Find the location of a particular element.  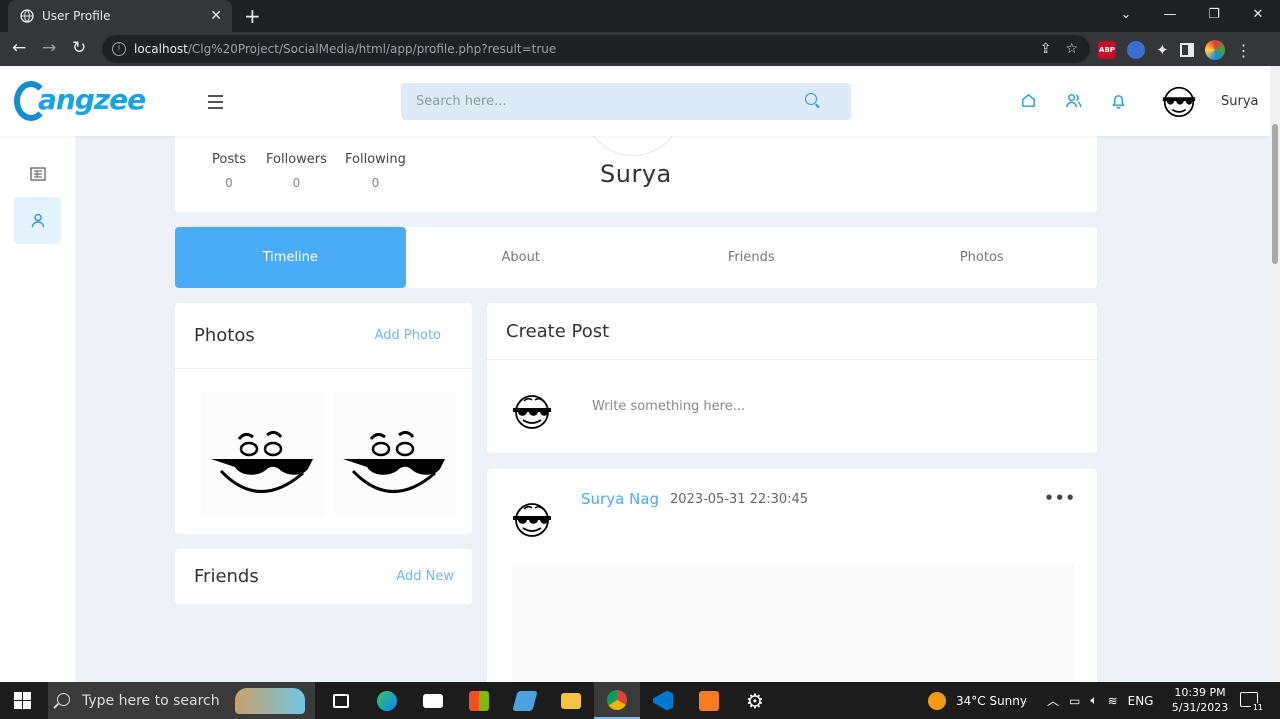

weather-text: 34°C Sunny is located at coordinates (991, 701).